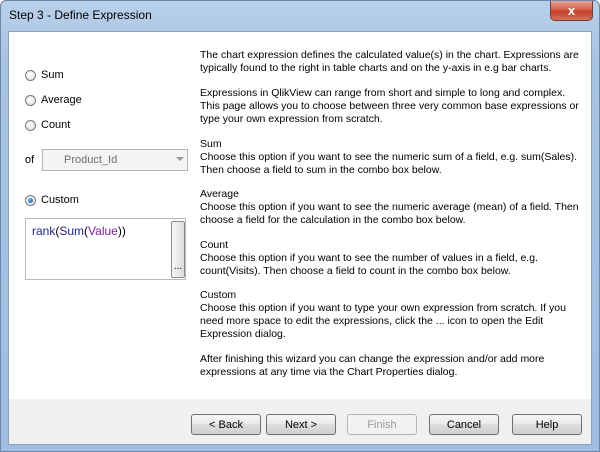 The height and width of the screenshot is (452, 600). Describe the element at coordinates (301, 424) in the screenshot. I see `next-button: Next >` at that location.